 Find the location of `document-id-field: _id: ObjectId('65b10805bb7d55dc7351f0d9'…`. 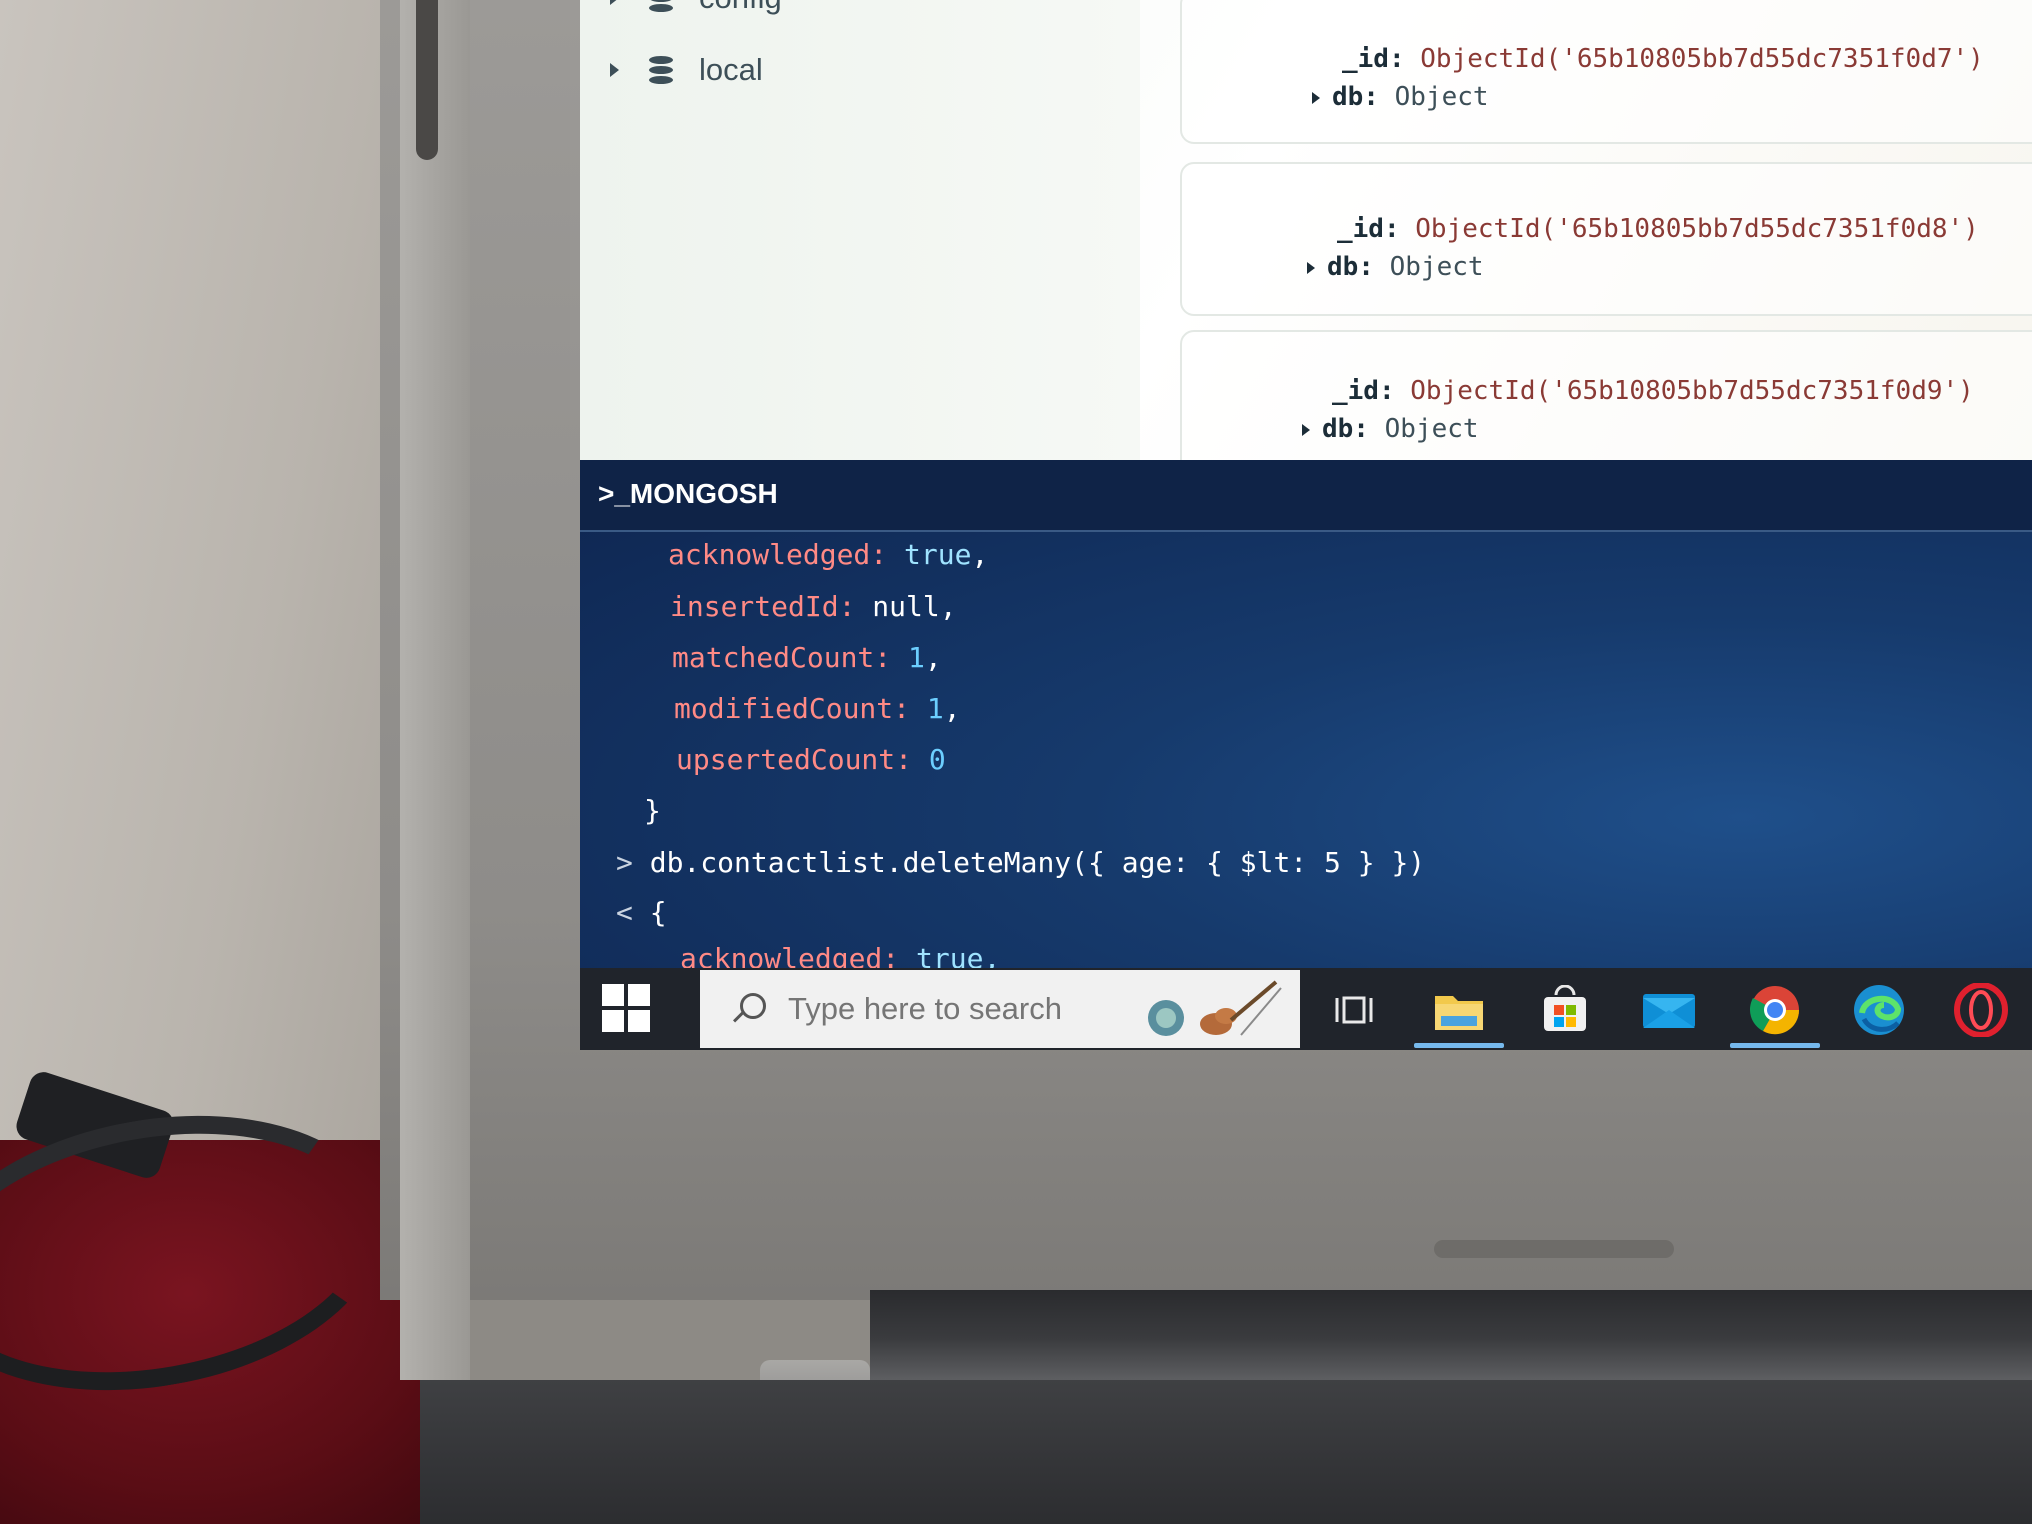

document-id-field: _id: ObjectId('65b10805bb7d55dc7351f0d9'… is located at coordinates (1653, 391).